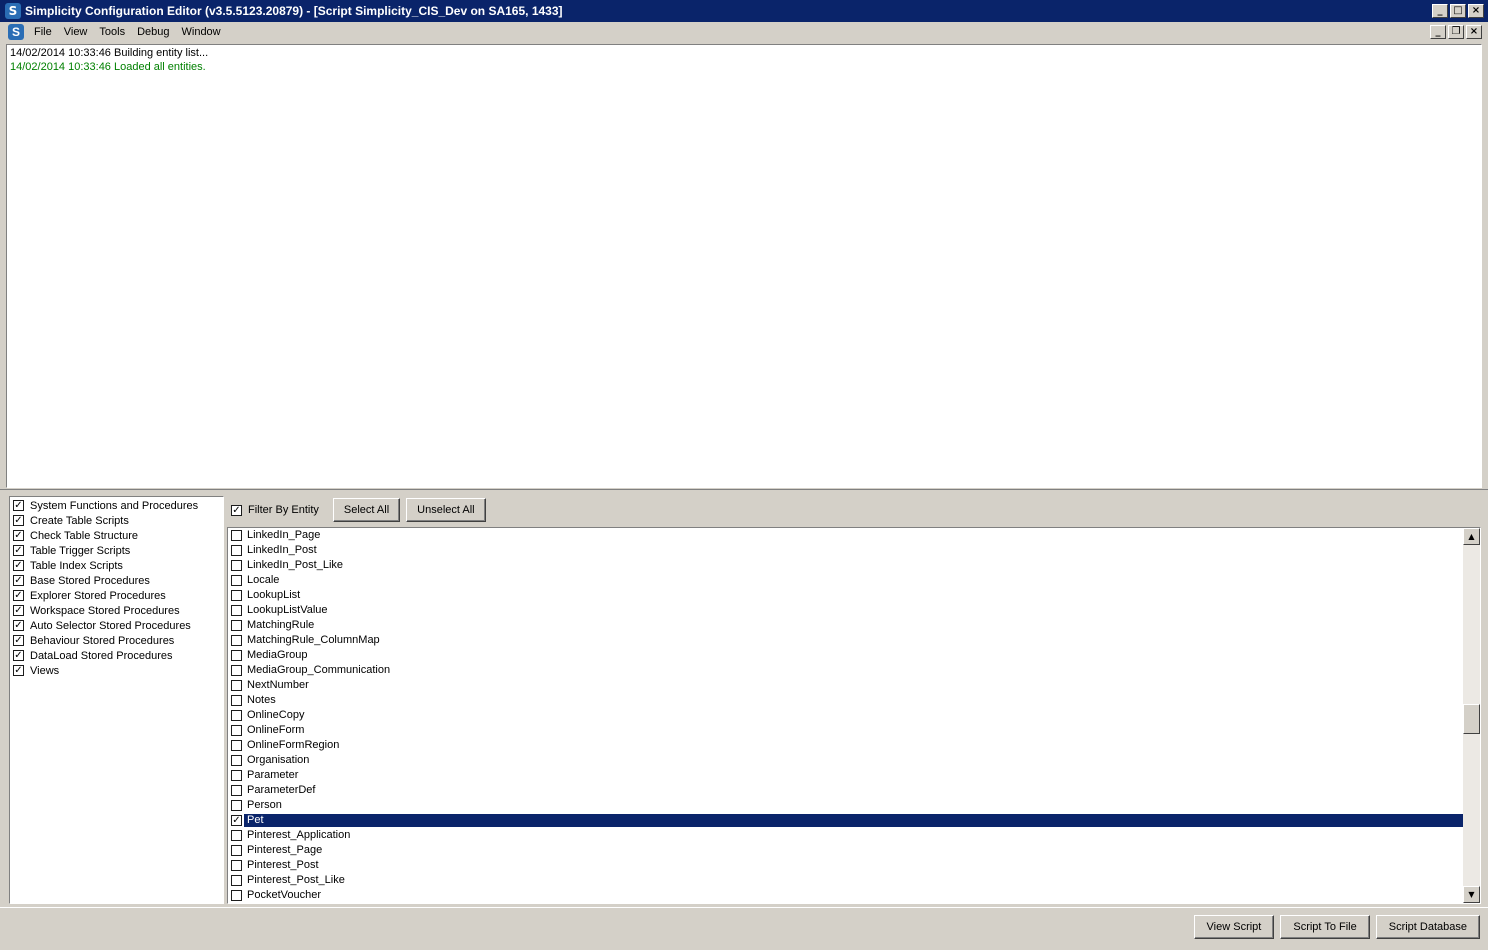 Image resolution: width=1488 pixels, height=950 pixels. Describe the element at coordinates (846, 700) in the screenshot. I see `entity-item: Notes` at that location.